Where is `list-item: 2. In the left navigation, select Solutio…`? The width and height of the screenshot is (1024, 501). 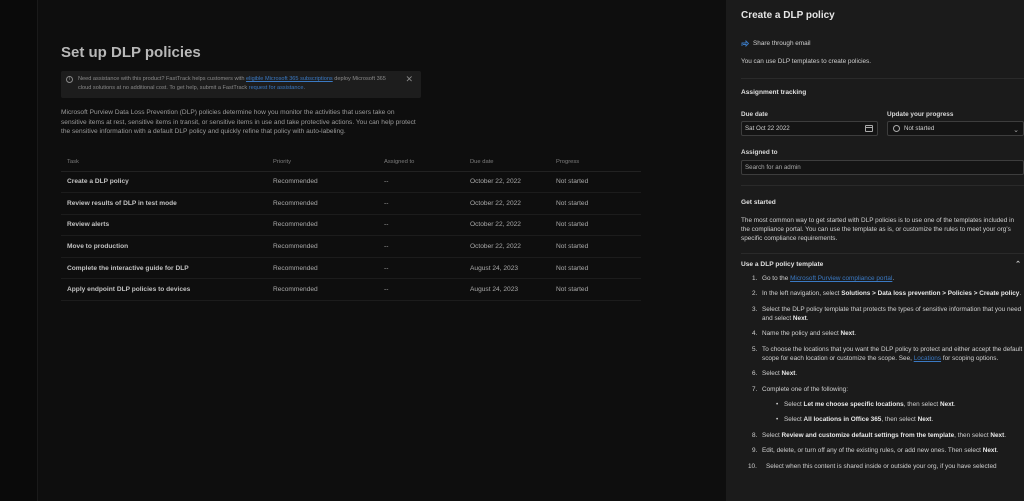 list-item: 2. In the left navigation, select Solutio… is located at coordinates (887, 294).